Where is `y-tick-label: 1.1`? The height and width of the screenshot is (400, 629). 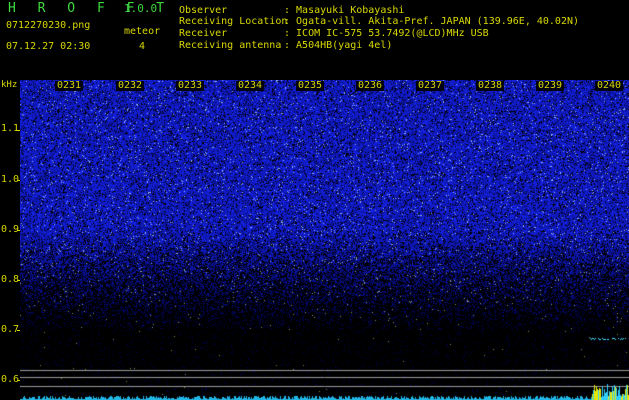 y-tick-label: 1.1 is located at coordinates (10, 128).